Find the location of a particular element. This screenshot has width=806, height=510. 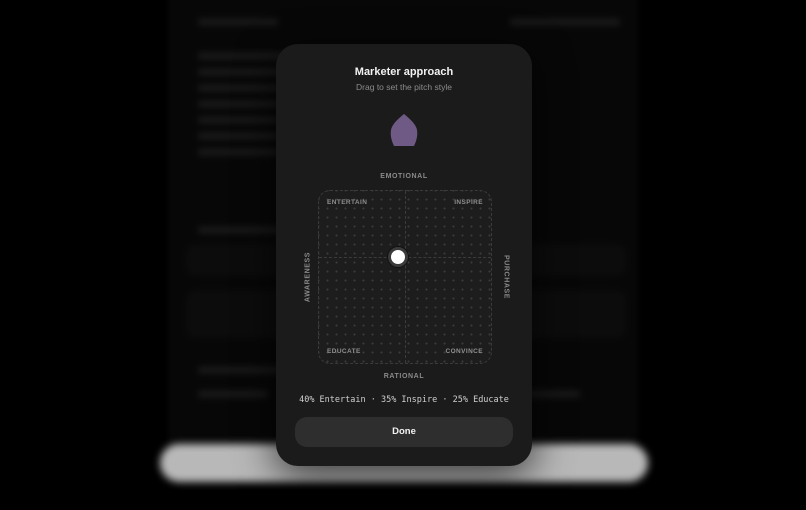

corner-label-convince: CONVINCE is located at coordinates (464, 351).